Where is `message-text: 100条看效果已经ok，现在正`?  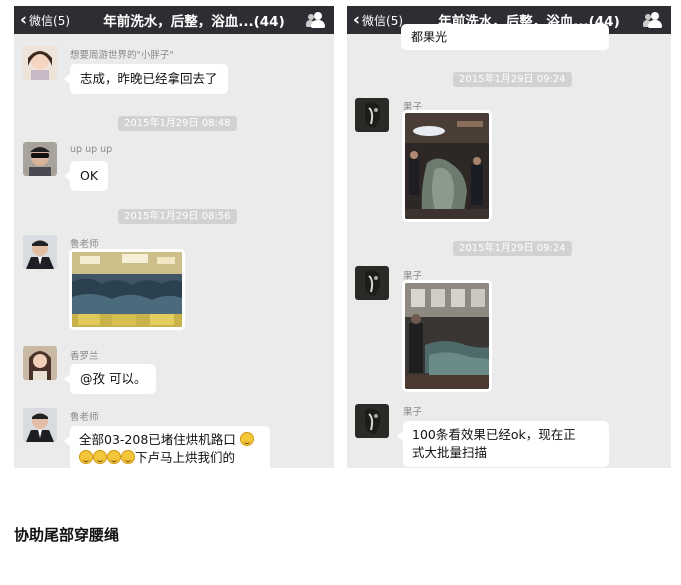 message-text: 100条看效果已经ok，现在正 is located at coordinates (494, 434).